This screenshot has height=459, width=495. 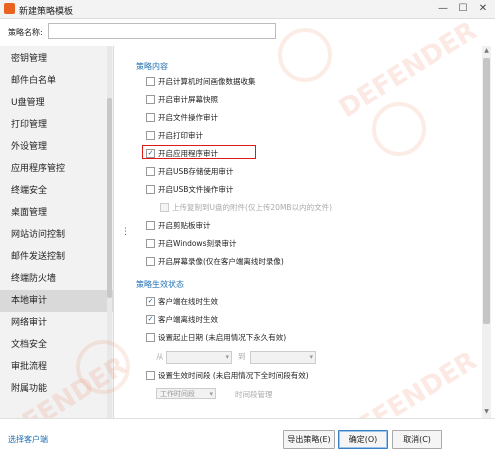 What do you see at coordinates (152, 66) in the screenshot?
I see `section-title-policy-content: 策略内容` at bounding box center [152, 66].